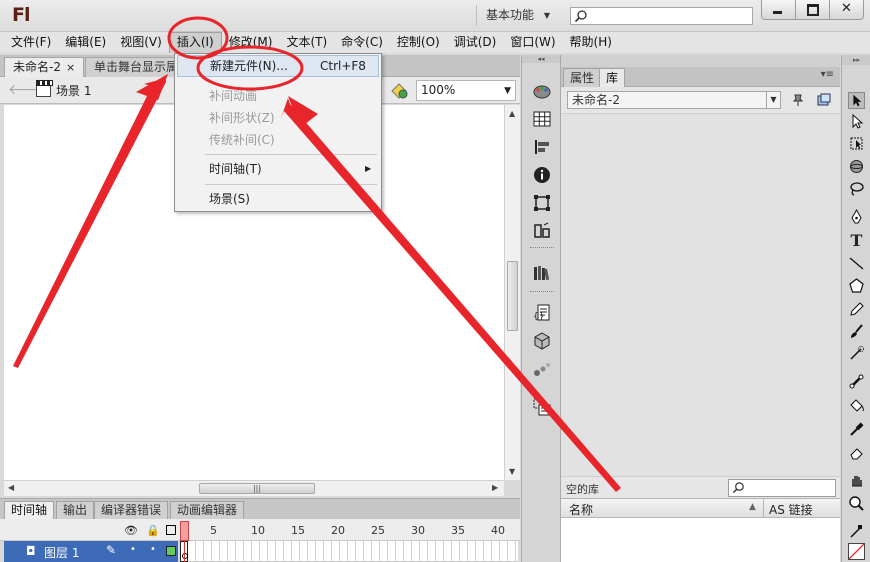  What do you see at coordinates (466, 90) in the screenshot?
I see `zoom-select: 100% ▼` at bounding box center [466, 90].